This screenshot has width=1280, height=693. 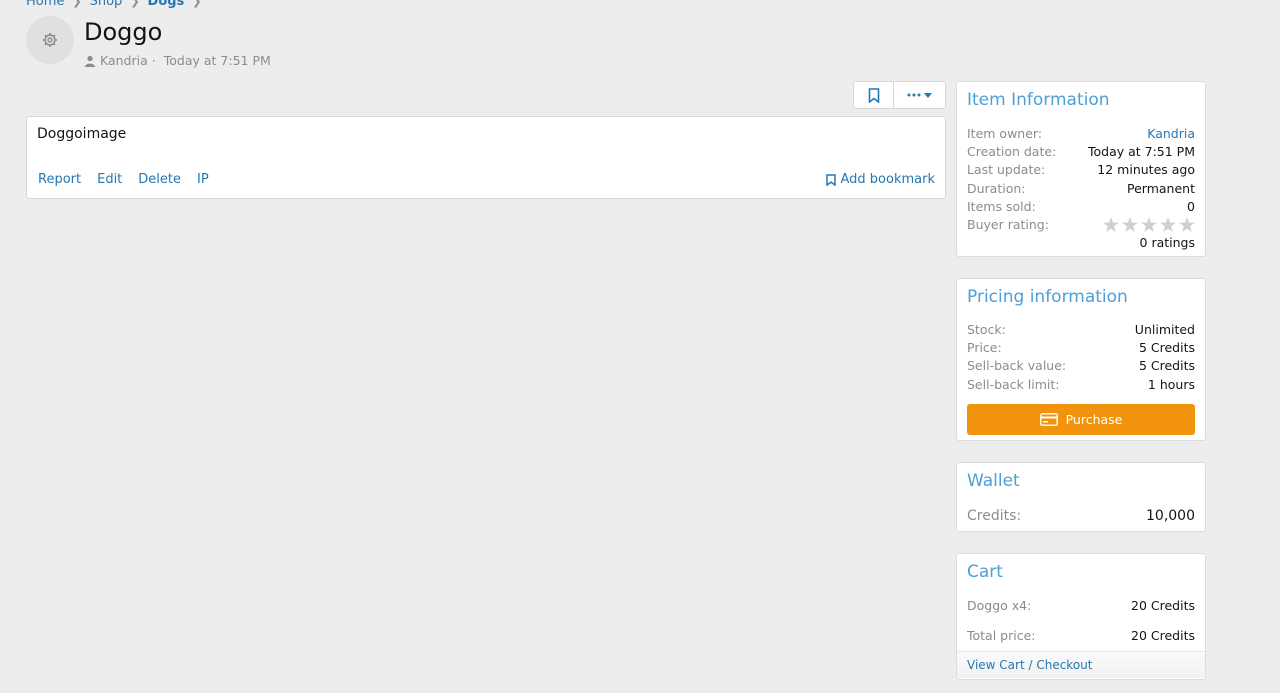 What do you see at coordinates (1141, 151) in the screenshot?
I see `info-value: Today at 7:51 PM` at bounding box center [1141, 151].